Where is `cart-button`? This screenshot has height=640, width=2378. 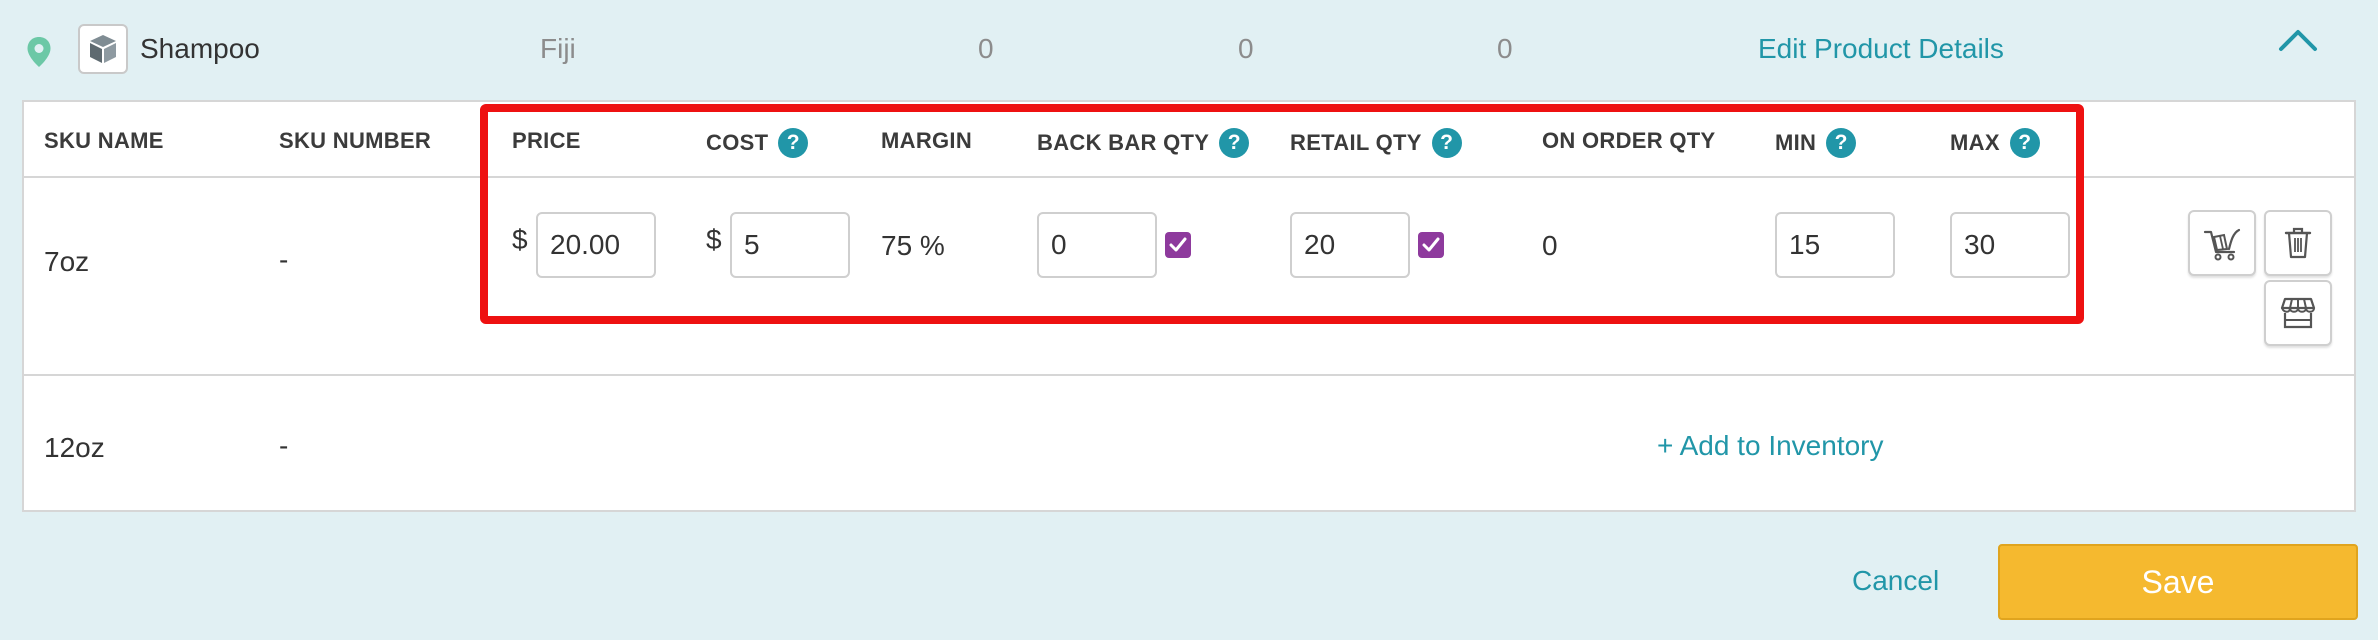 cart-button is located at coordinates (2222, 243).